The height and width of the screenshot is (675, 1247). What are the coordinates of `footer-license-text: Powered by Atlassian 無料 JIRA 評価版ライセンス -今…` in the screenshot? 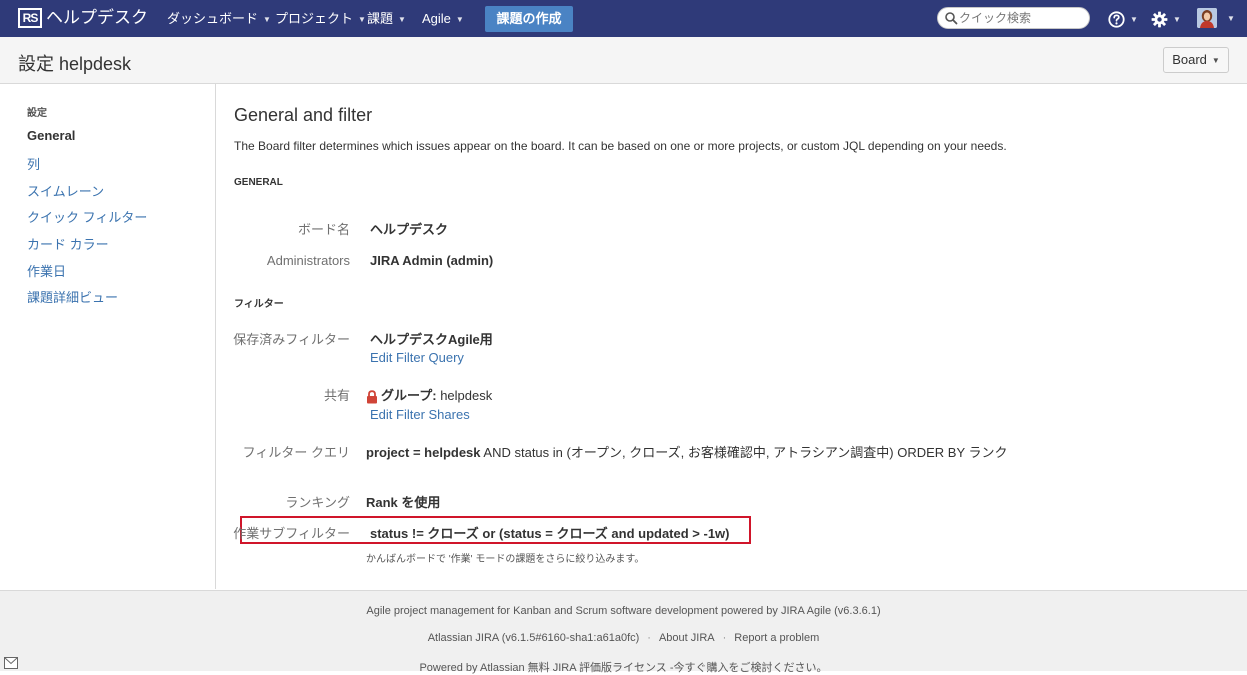 It's located at (623, 668).